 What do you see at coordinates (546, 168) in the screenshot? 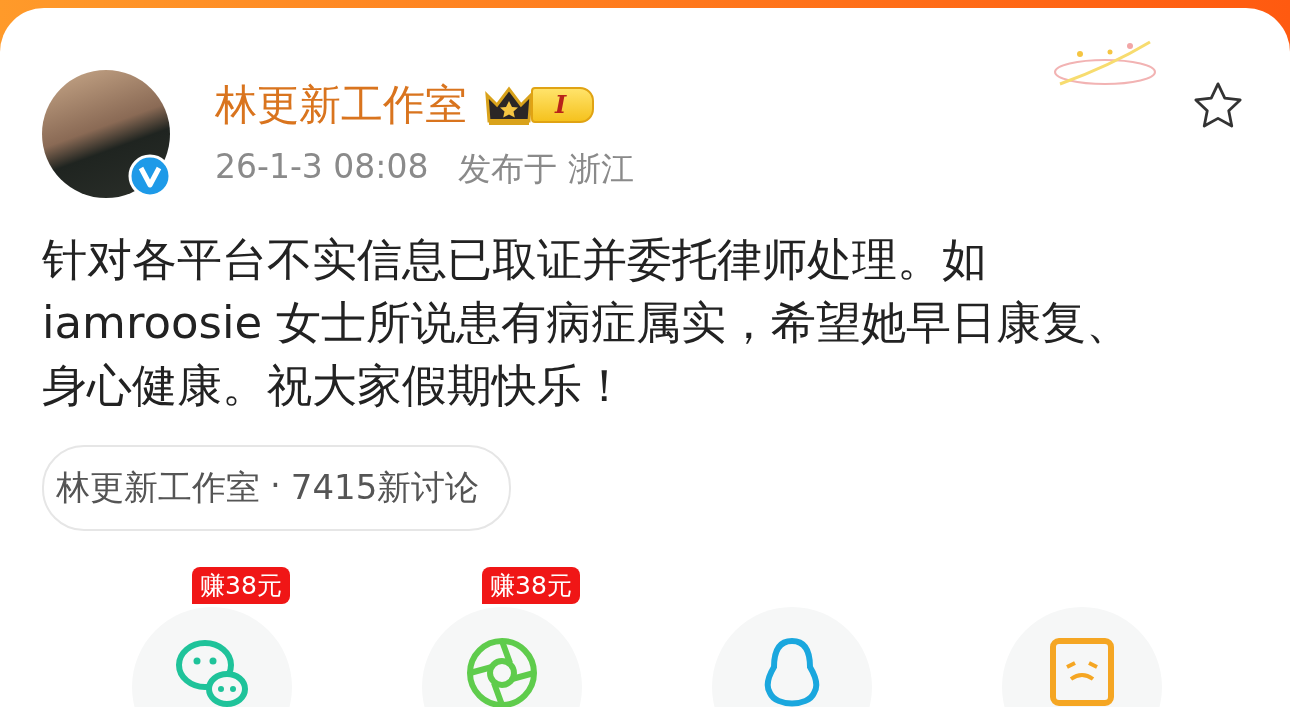
I see `post-location: 发布于 浙江` at bounding box center [546, 168].